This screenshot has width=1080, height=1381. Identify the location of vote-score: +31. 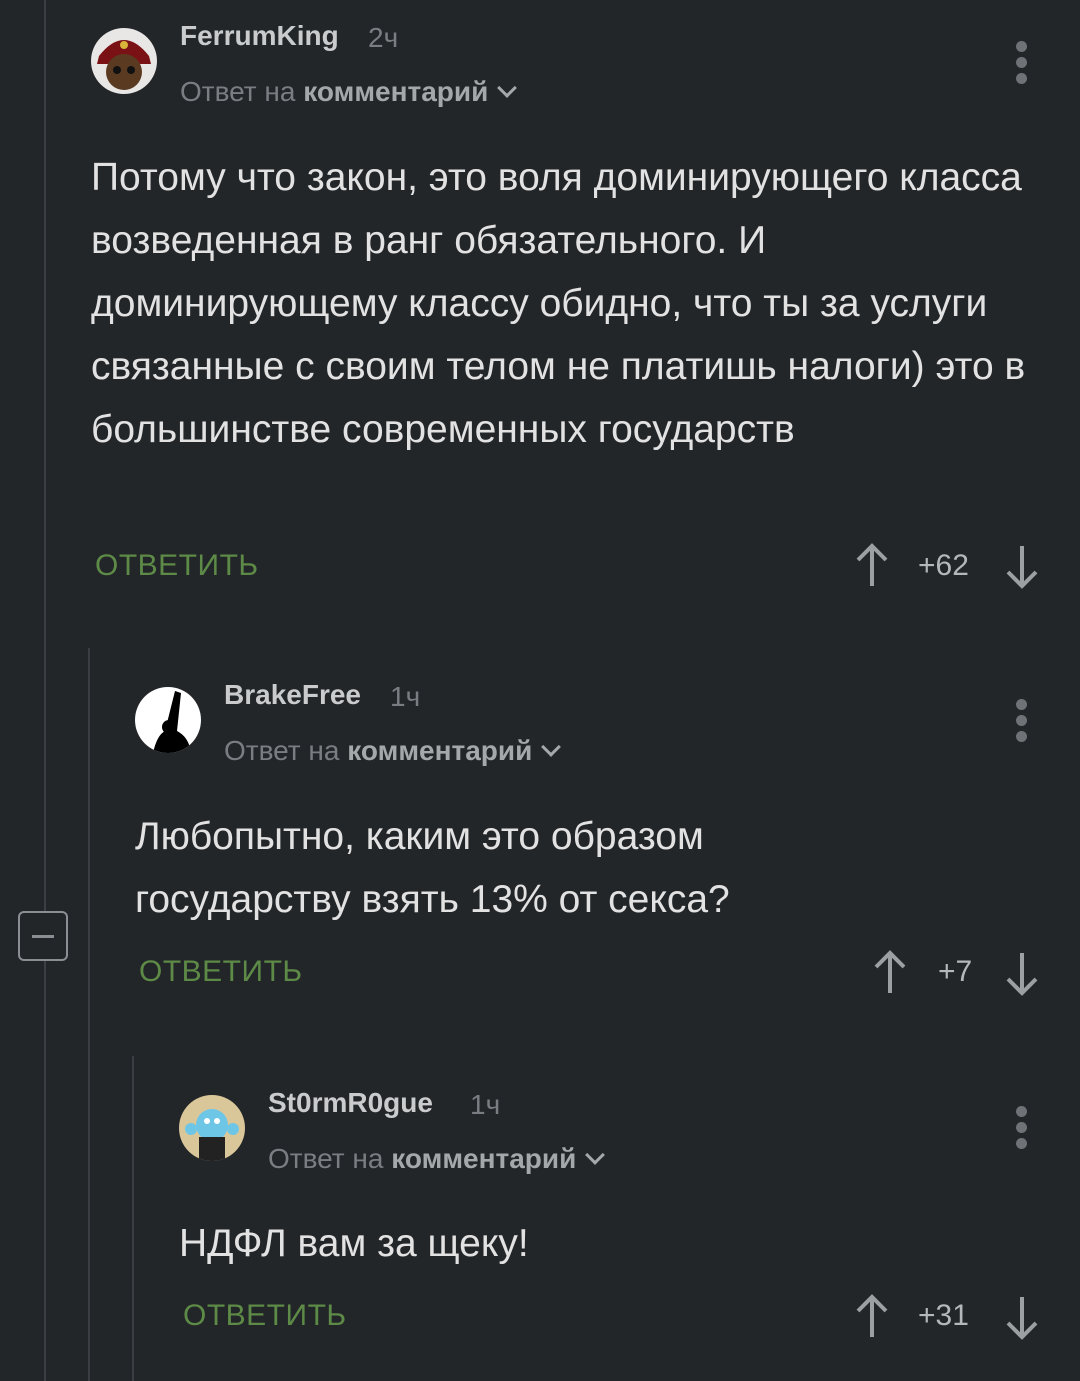
(943, 1315).